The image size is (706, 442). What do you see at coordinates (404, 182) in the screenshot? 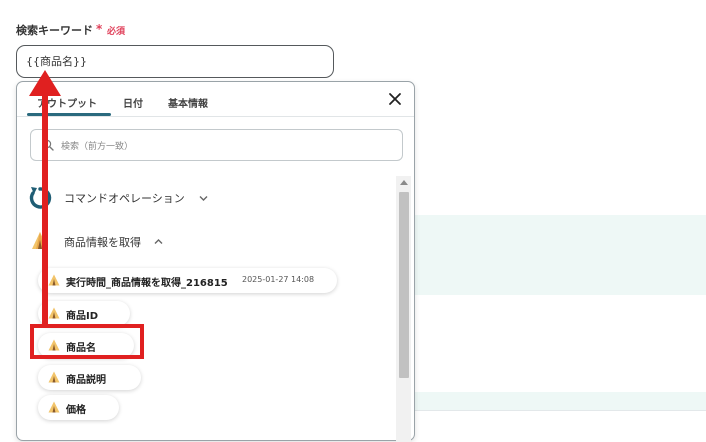
I see `scroll-up-arrow` at bounding box center [404, 182].